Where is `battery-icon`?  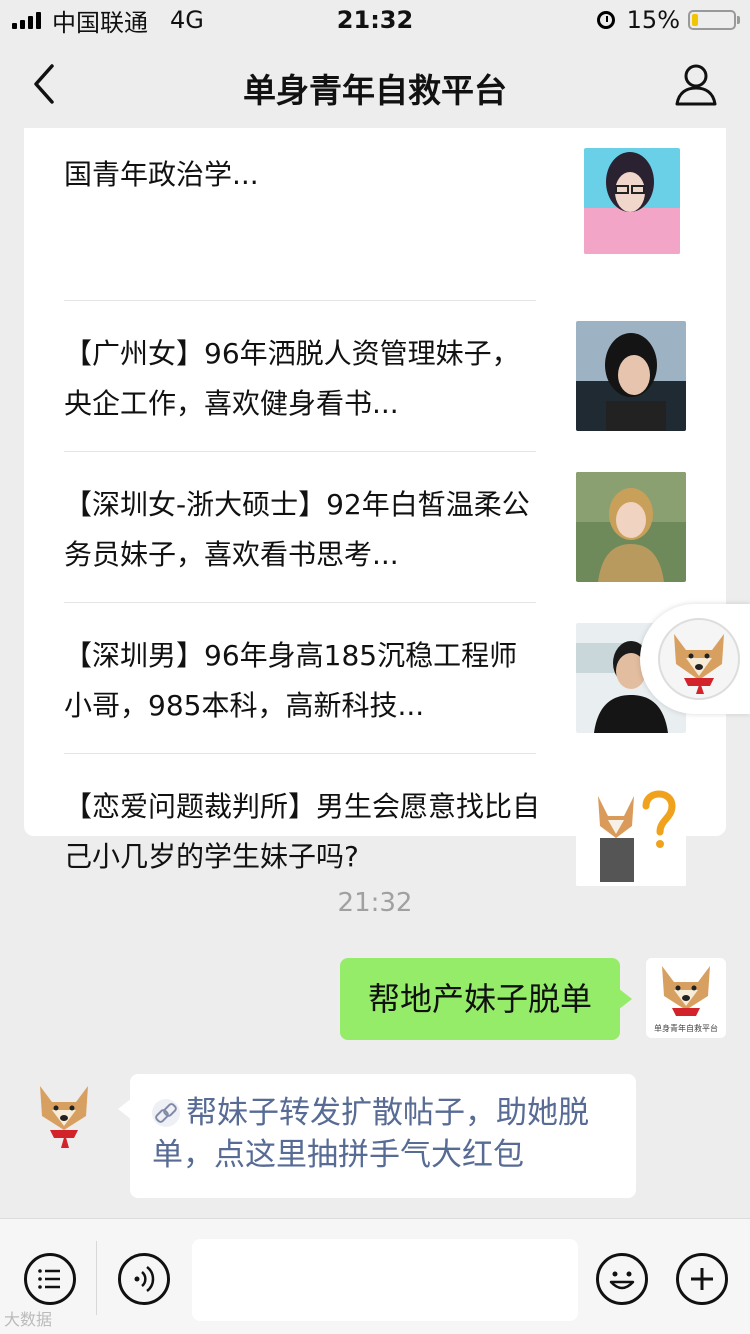
battery-icon is located at coordinates (714, 20).